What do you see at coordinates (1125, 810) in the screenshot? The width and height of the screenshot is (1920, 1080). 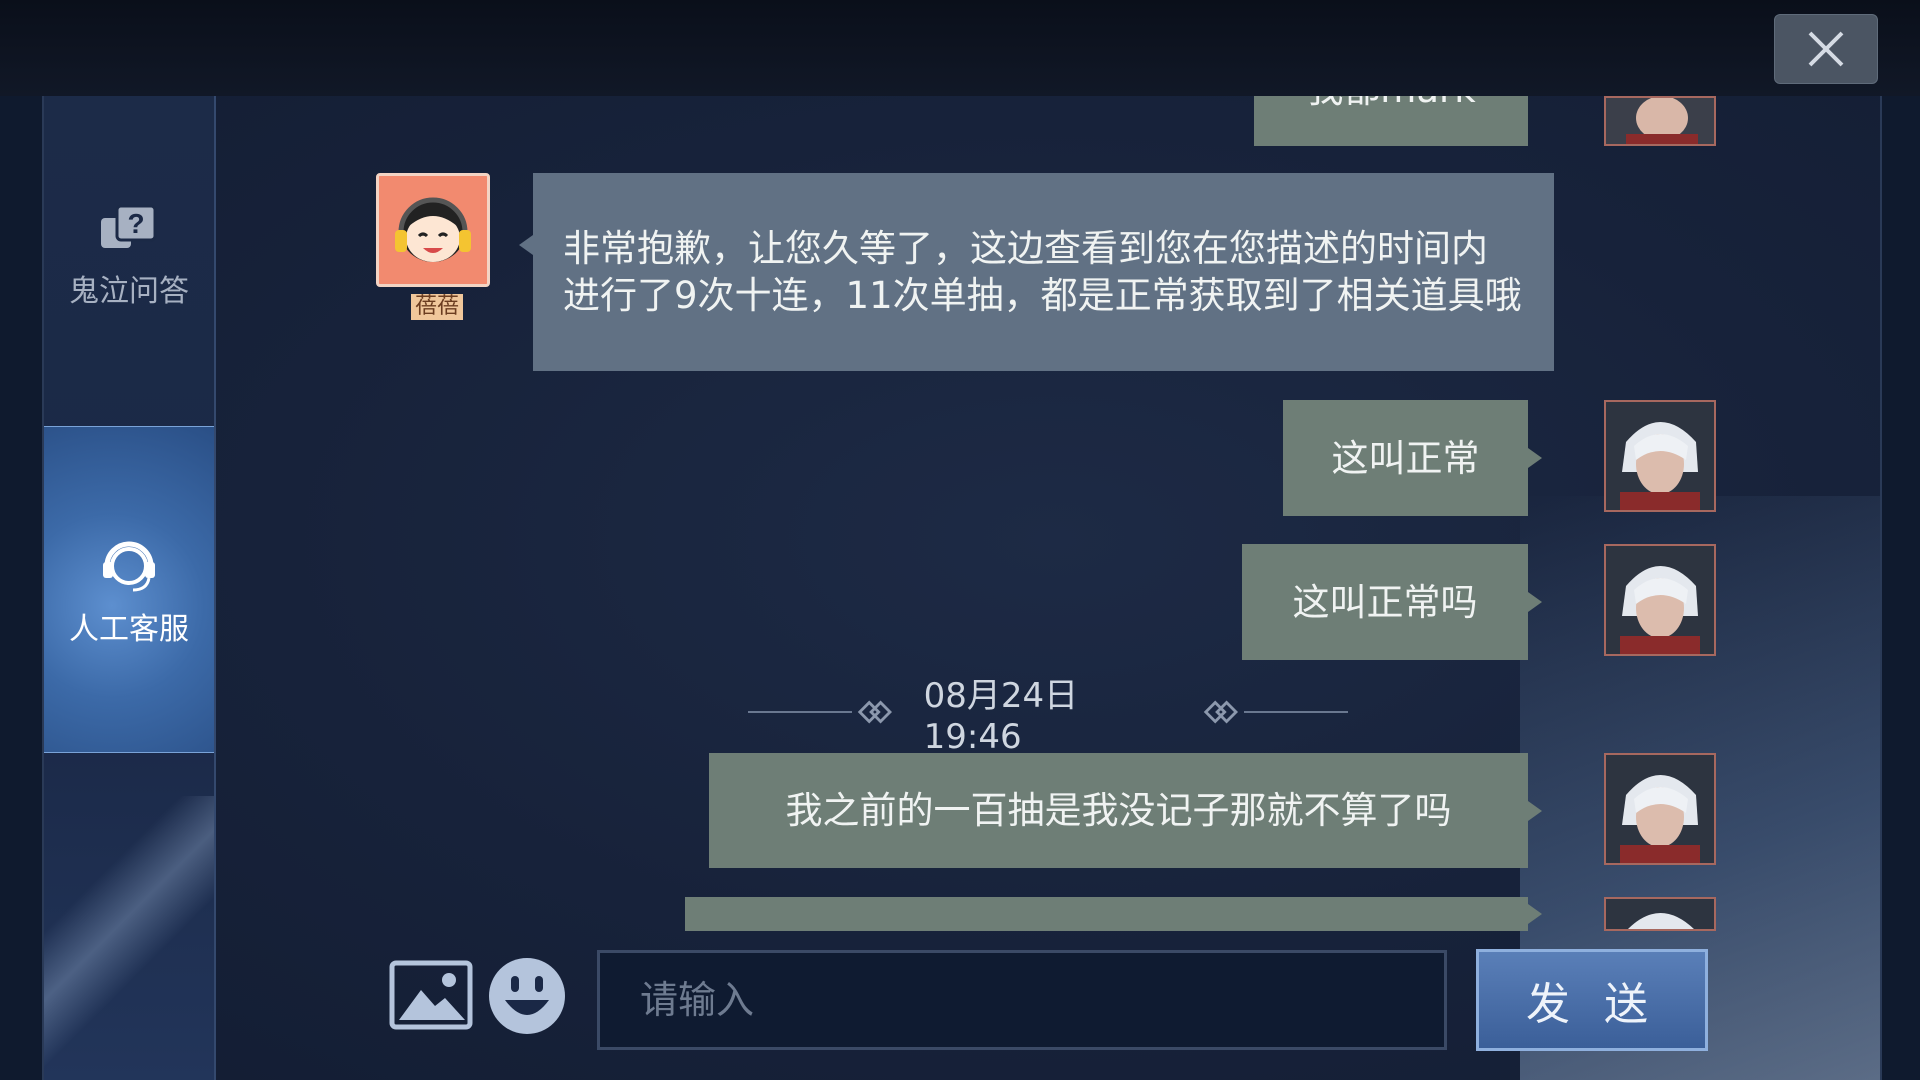 I see `message-bubble-user: 我之前的一百抽是我没记子那就不算了吗` at bounding box center [1125, 810].